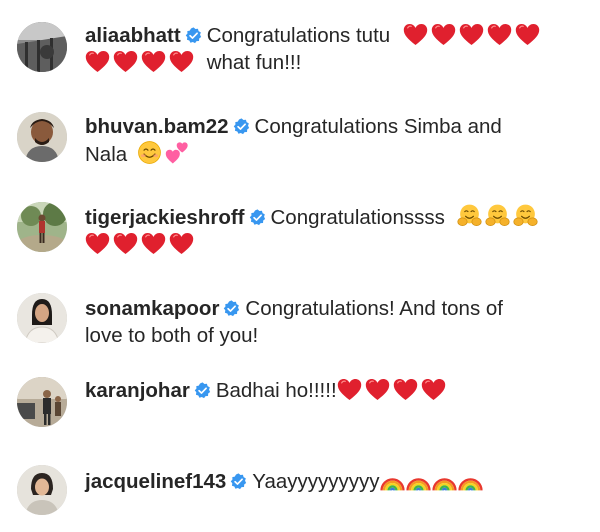  Describe the element at coordinates (335, 230) in the screenshot. I see `comment-text: tigerjackieshroff Congratulationssss` at that location.